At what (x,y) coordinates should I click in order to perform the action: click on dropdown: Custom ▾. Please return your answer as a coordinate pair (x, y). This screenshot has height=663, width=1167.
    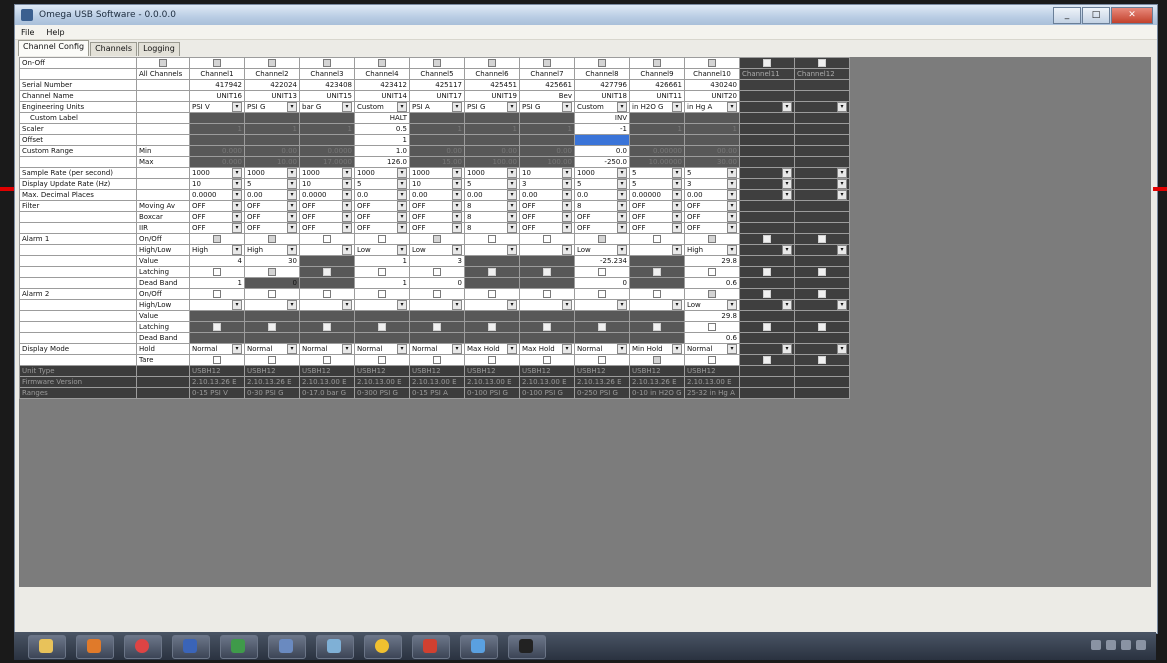
    Looking at the image, I should click on (602, 107).